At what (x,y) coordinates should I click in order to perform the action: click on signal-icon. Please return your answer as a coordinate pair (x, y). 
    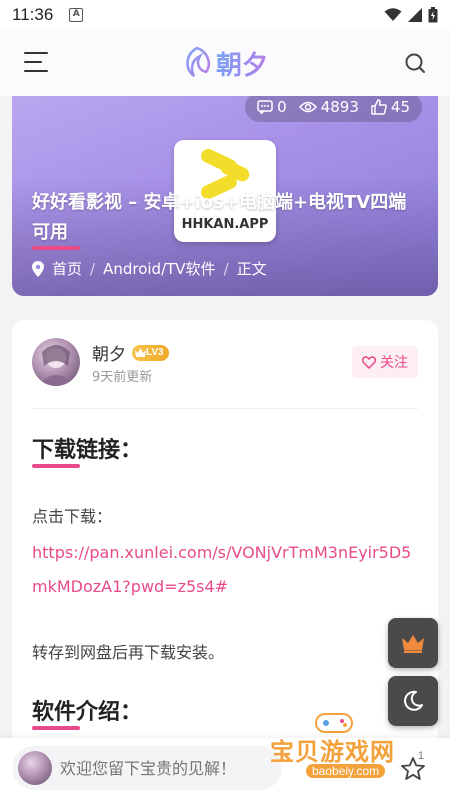
    Looking at the image, I should click on (415, 15).